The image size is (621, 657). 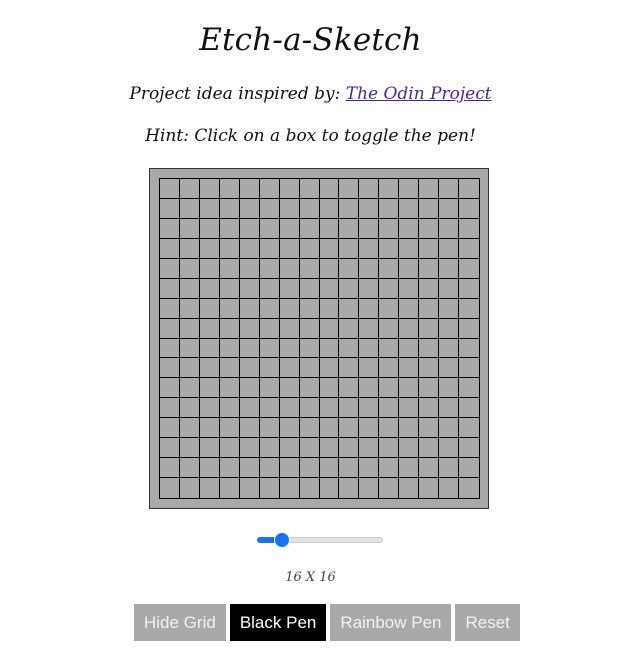 I want to click on hide-grid-button: Hide Grid, so click(x=180, y=622).